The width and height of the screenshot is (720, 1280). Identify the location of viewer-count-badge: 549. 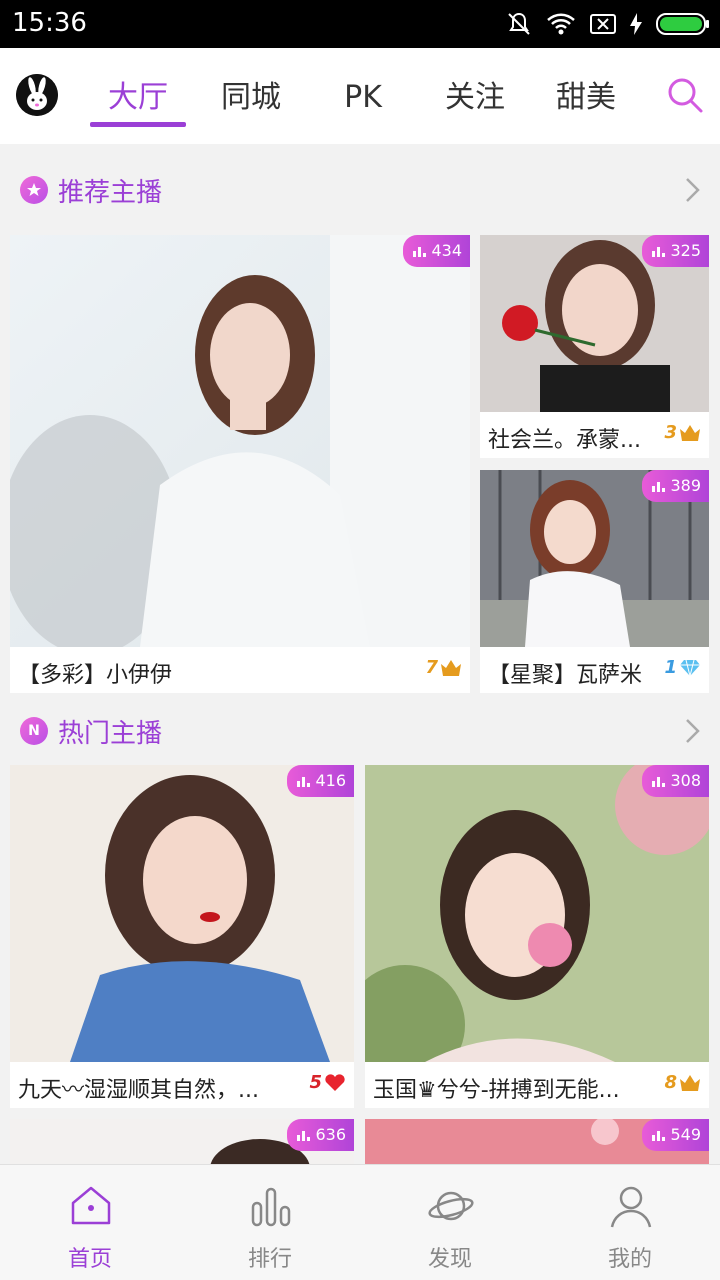
(675, 1135).